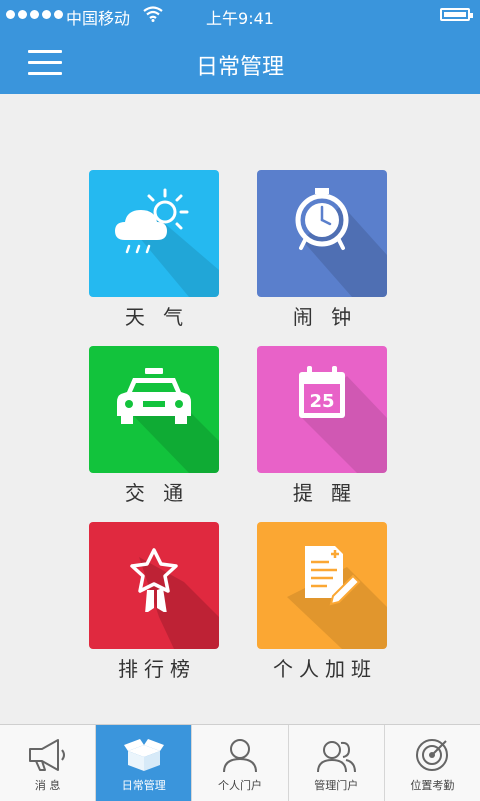  I want to click on tab-label: 日常管理, so click(143, 785).